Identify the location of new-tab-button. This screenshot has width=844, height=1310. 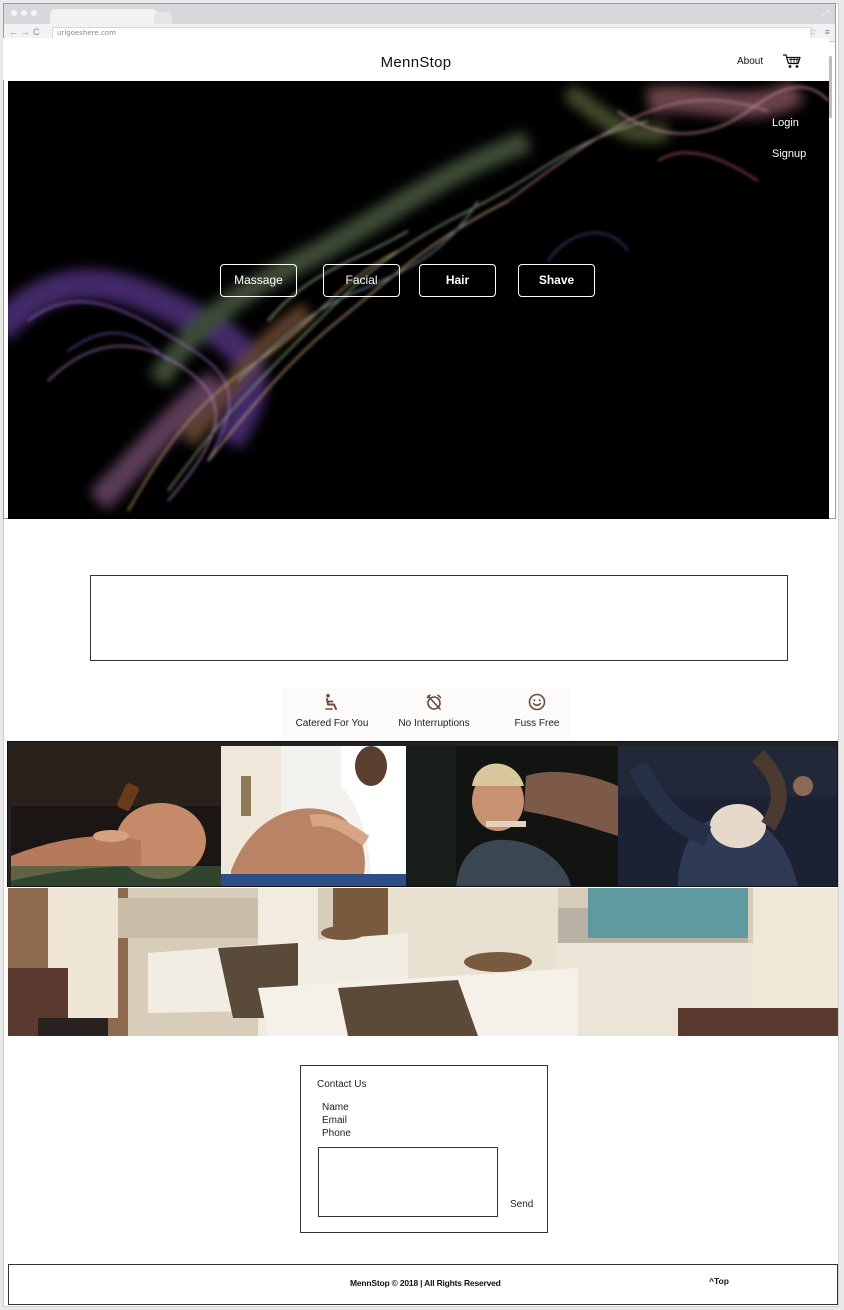
(163, 18).